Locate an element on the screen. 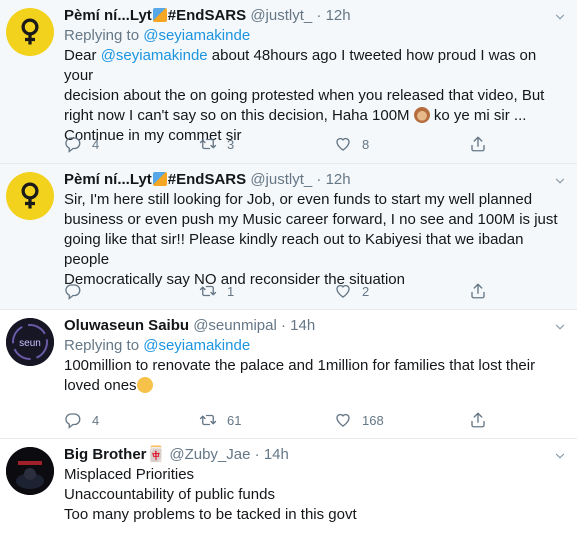  like-count: 2 is located at coordinates (366, 291).